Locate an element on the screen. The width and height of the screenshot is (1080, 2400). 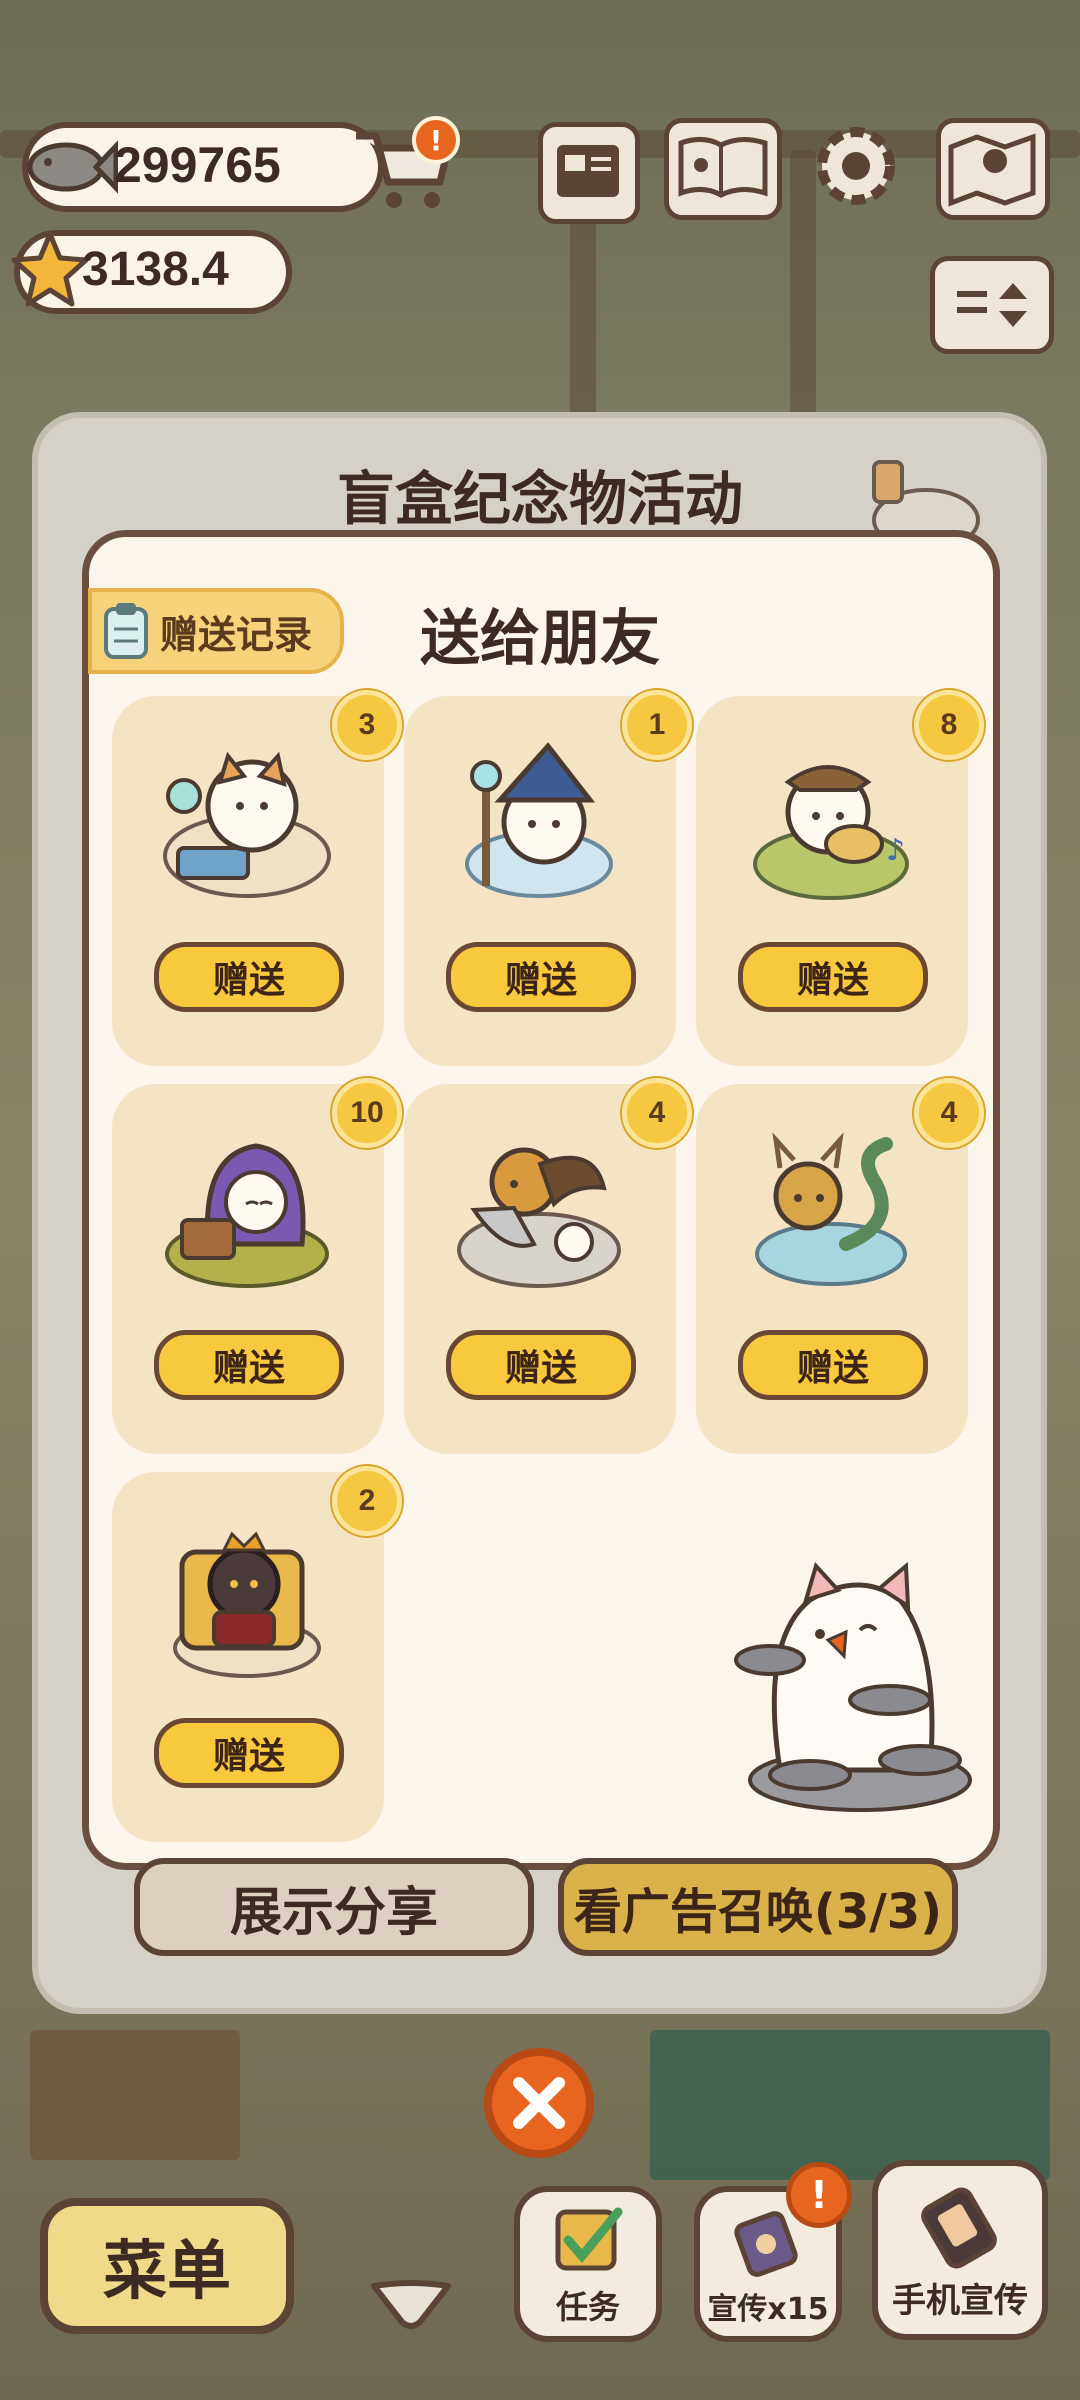
cat-book-button is located at coordinates (723, 169).